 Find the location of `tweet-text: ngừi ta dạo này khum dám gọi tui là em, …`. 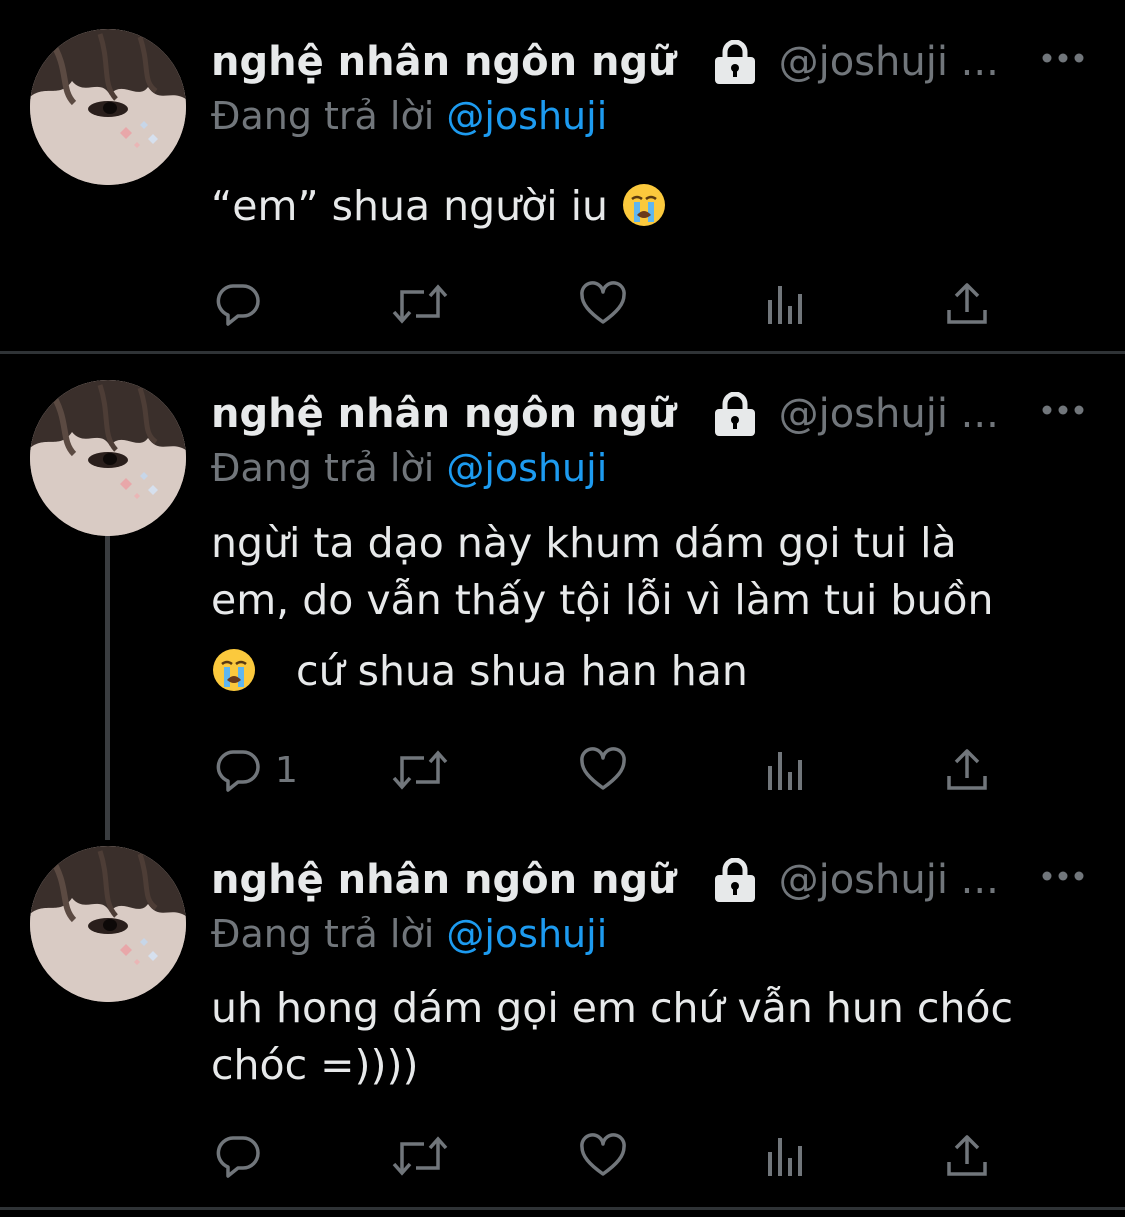

tweet-text: ngừi ta dạo này khum dám gọi tui là em, … is located at coordinates (651, 607).